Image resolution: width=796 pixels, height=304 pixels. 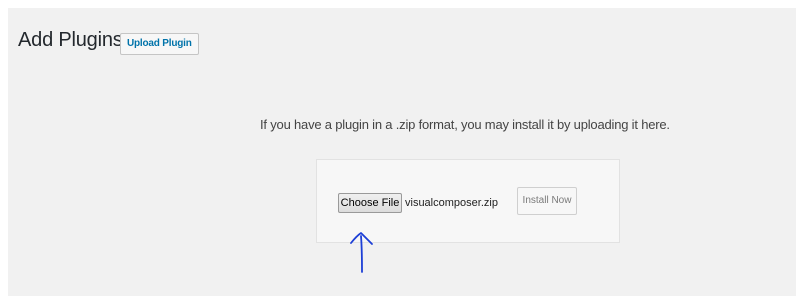 What do you see at coordinates (70, 40) in the screenshot?
I see `page-title: Add Plugins` at bounding box center [70, 40].